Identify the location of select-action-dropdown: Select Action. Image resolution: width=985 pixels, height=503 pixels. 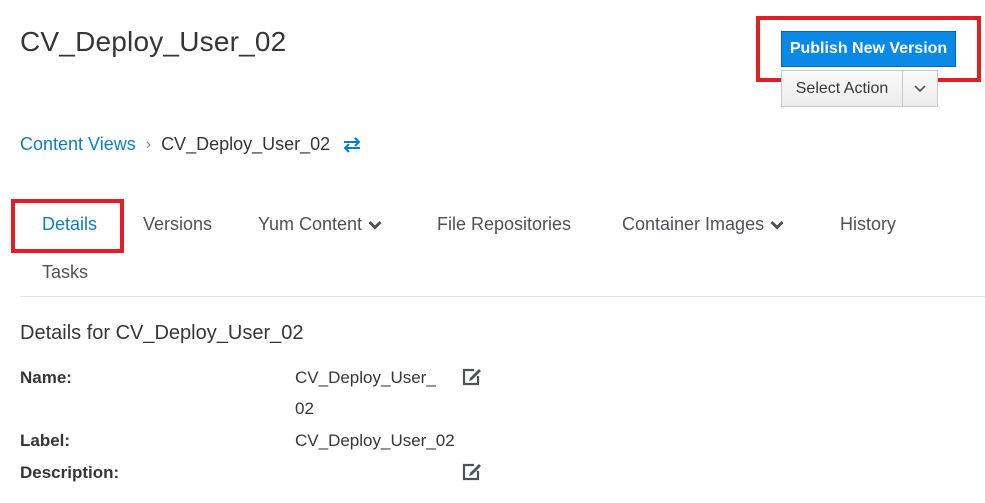
(859, 88).